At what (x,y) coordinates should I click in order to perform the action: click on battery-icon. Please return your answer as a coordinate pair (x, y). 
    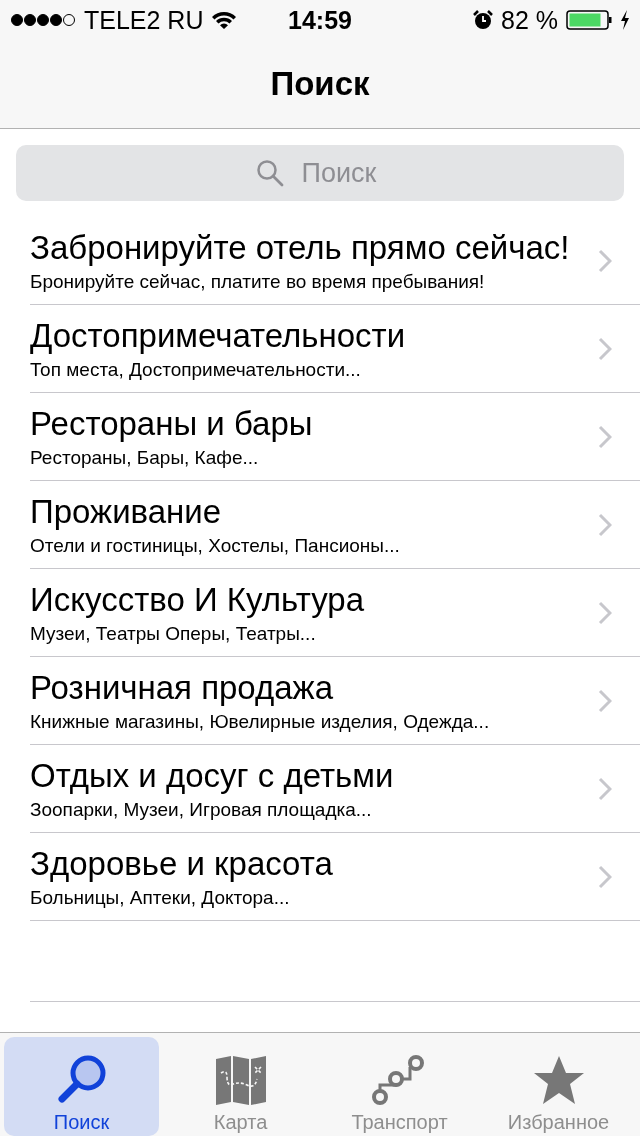
    Looking at the image, I should click on (589, 20).